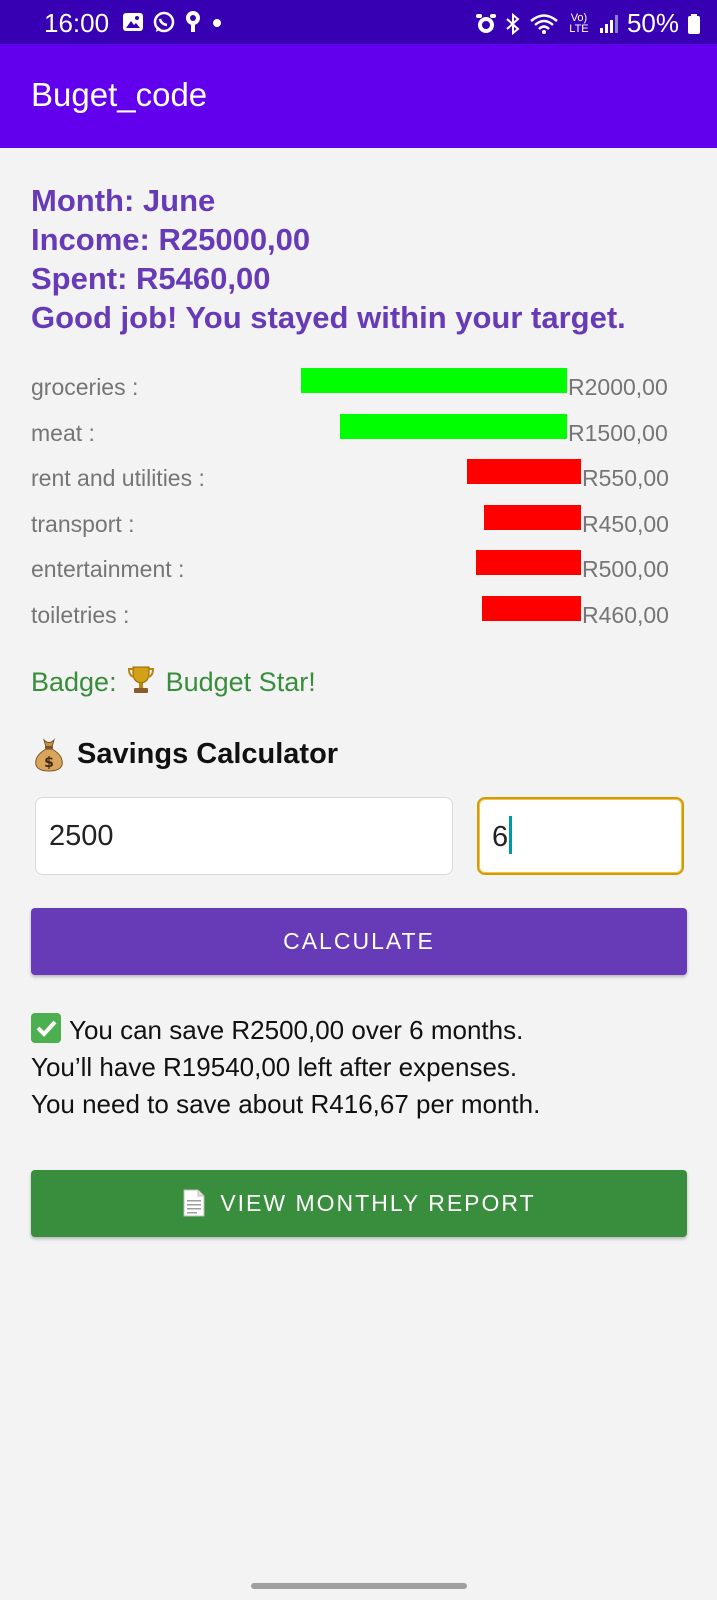  What do you see at coordinates (296, 1030) in the screenshot?
I see `result-line-1: You can save R2500,00 over 6 months.` at bounding box center [296, 1030].